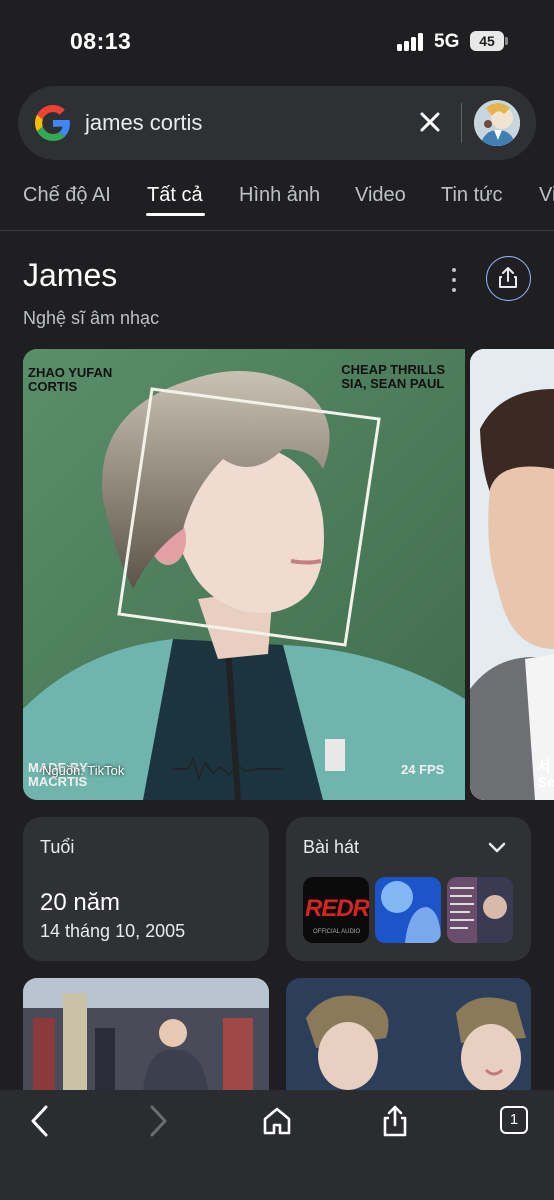  What do you see at coordinates (41, 1121) in the screenshot?
I see `back-icon` at bounding box center [41, 1121].